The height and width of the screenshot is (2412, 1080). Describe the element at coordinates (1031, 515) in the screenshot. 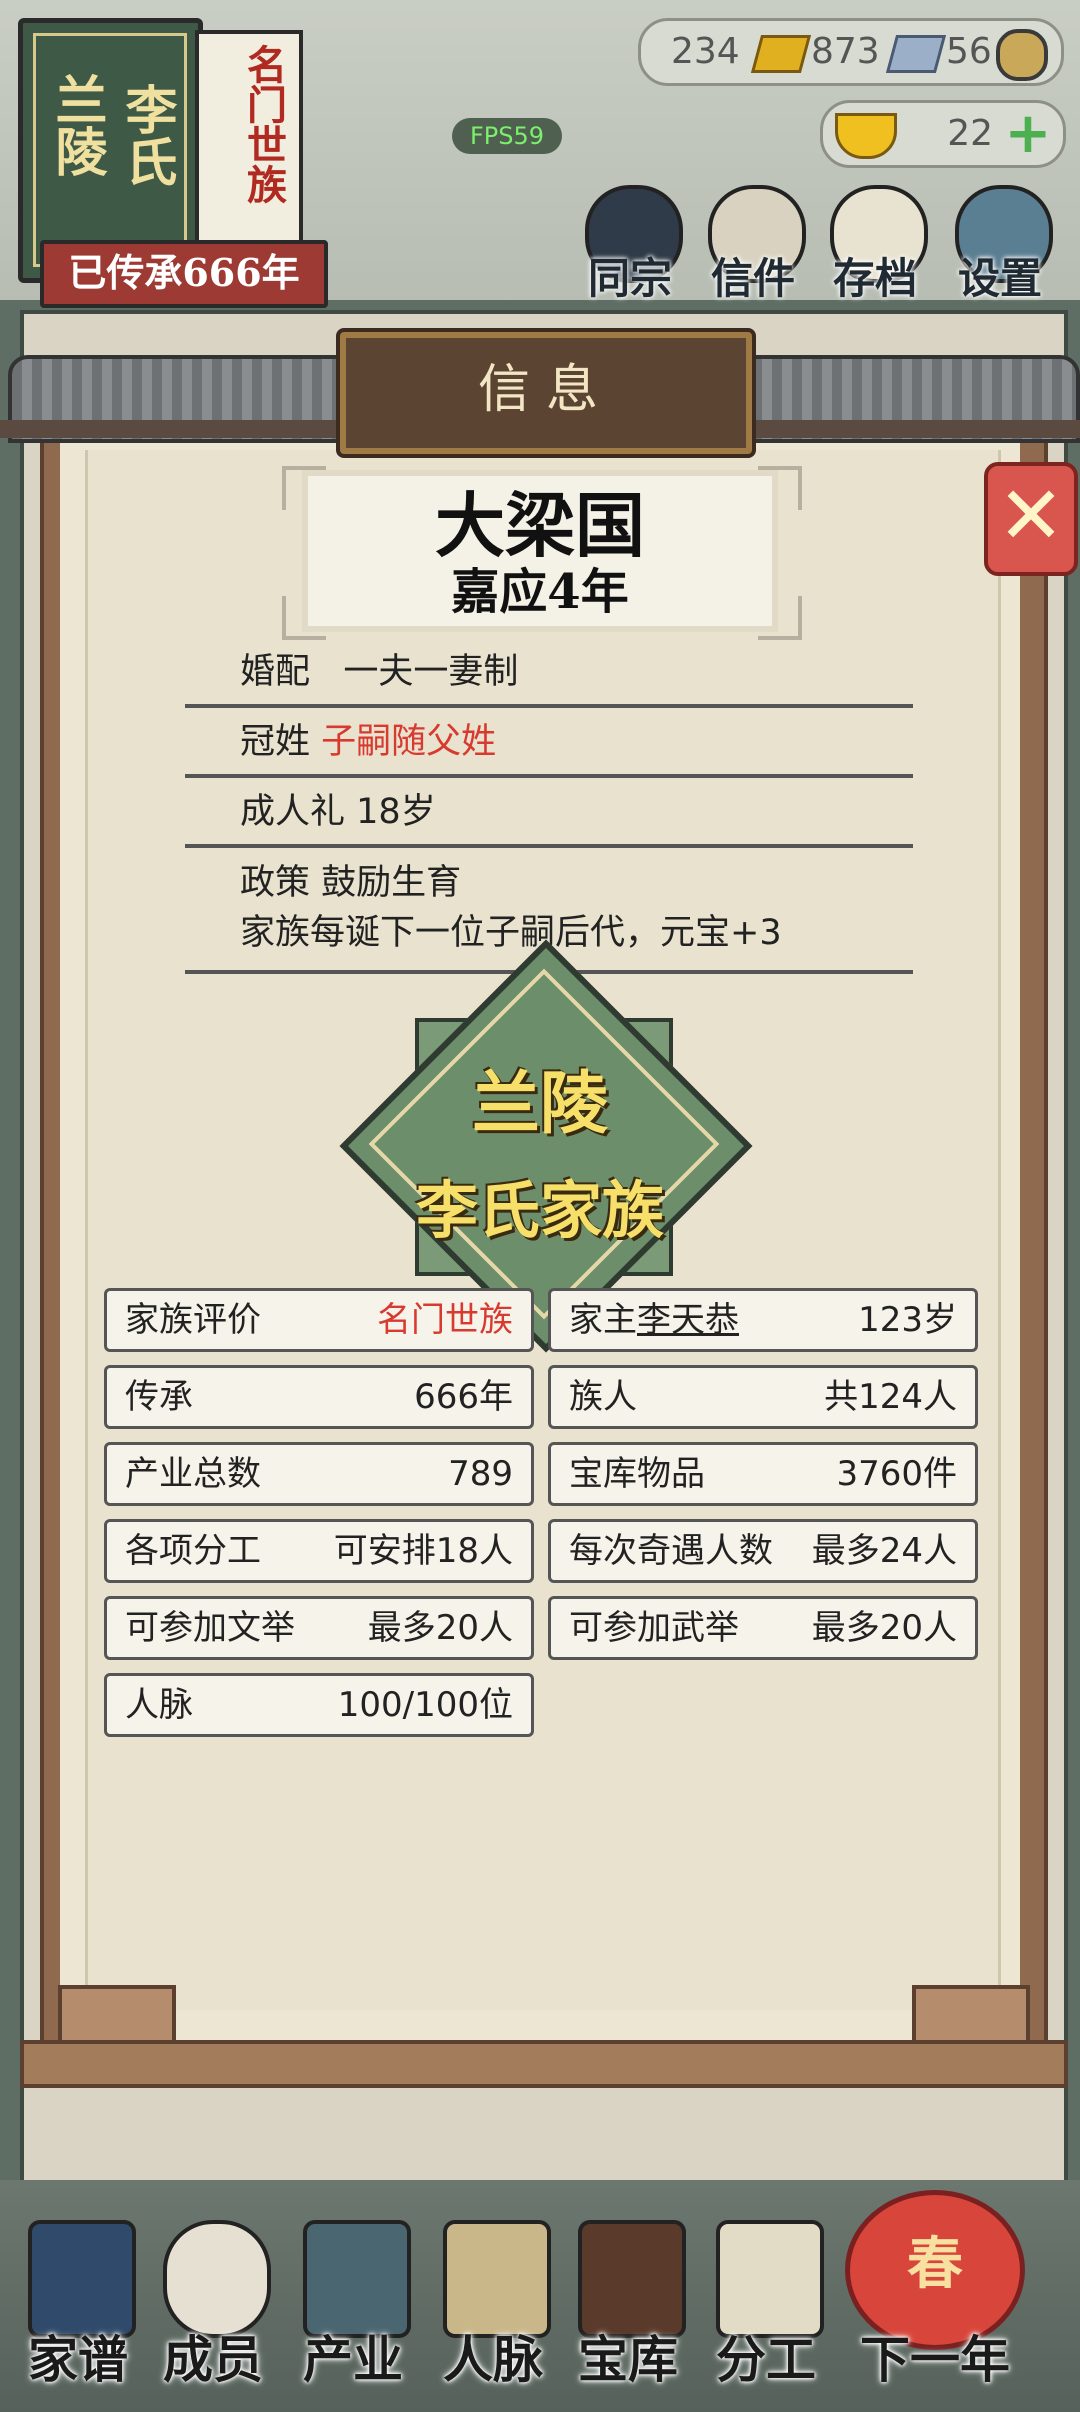

I see `close-icon: ✕` at that location.